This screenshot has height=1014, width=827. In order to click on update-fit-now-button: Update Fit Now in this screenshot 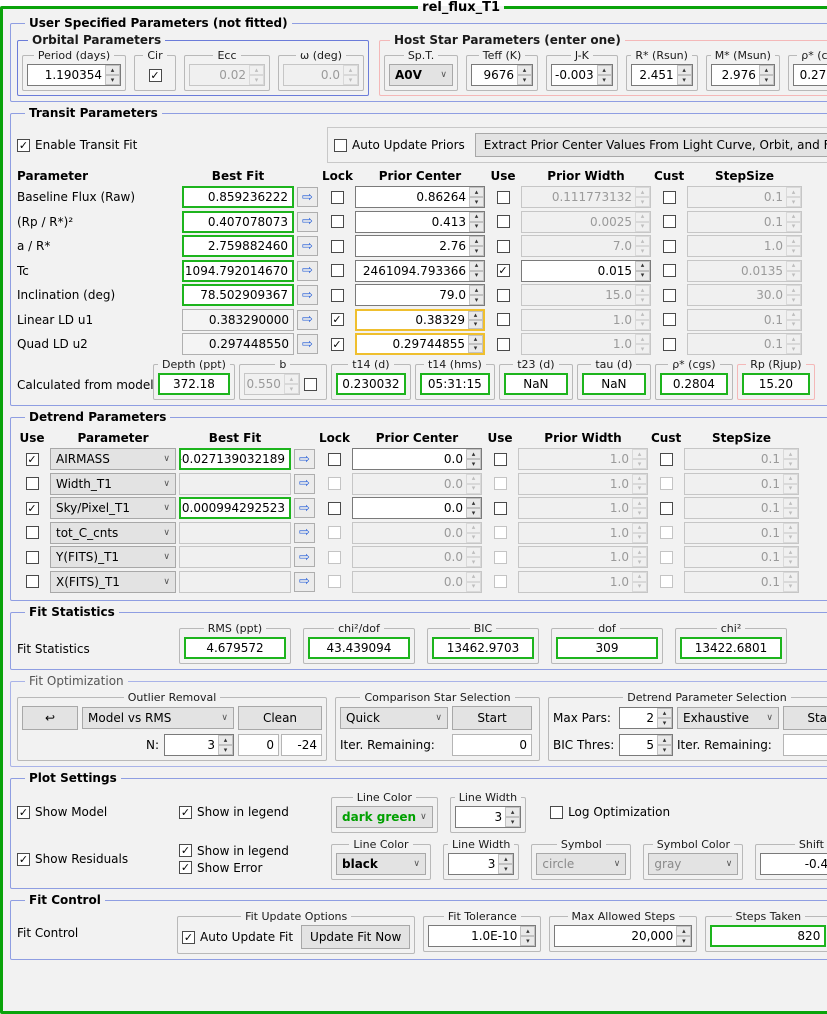, I will do `click(356, 937)`.